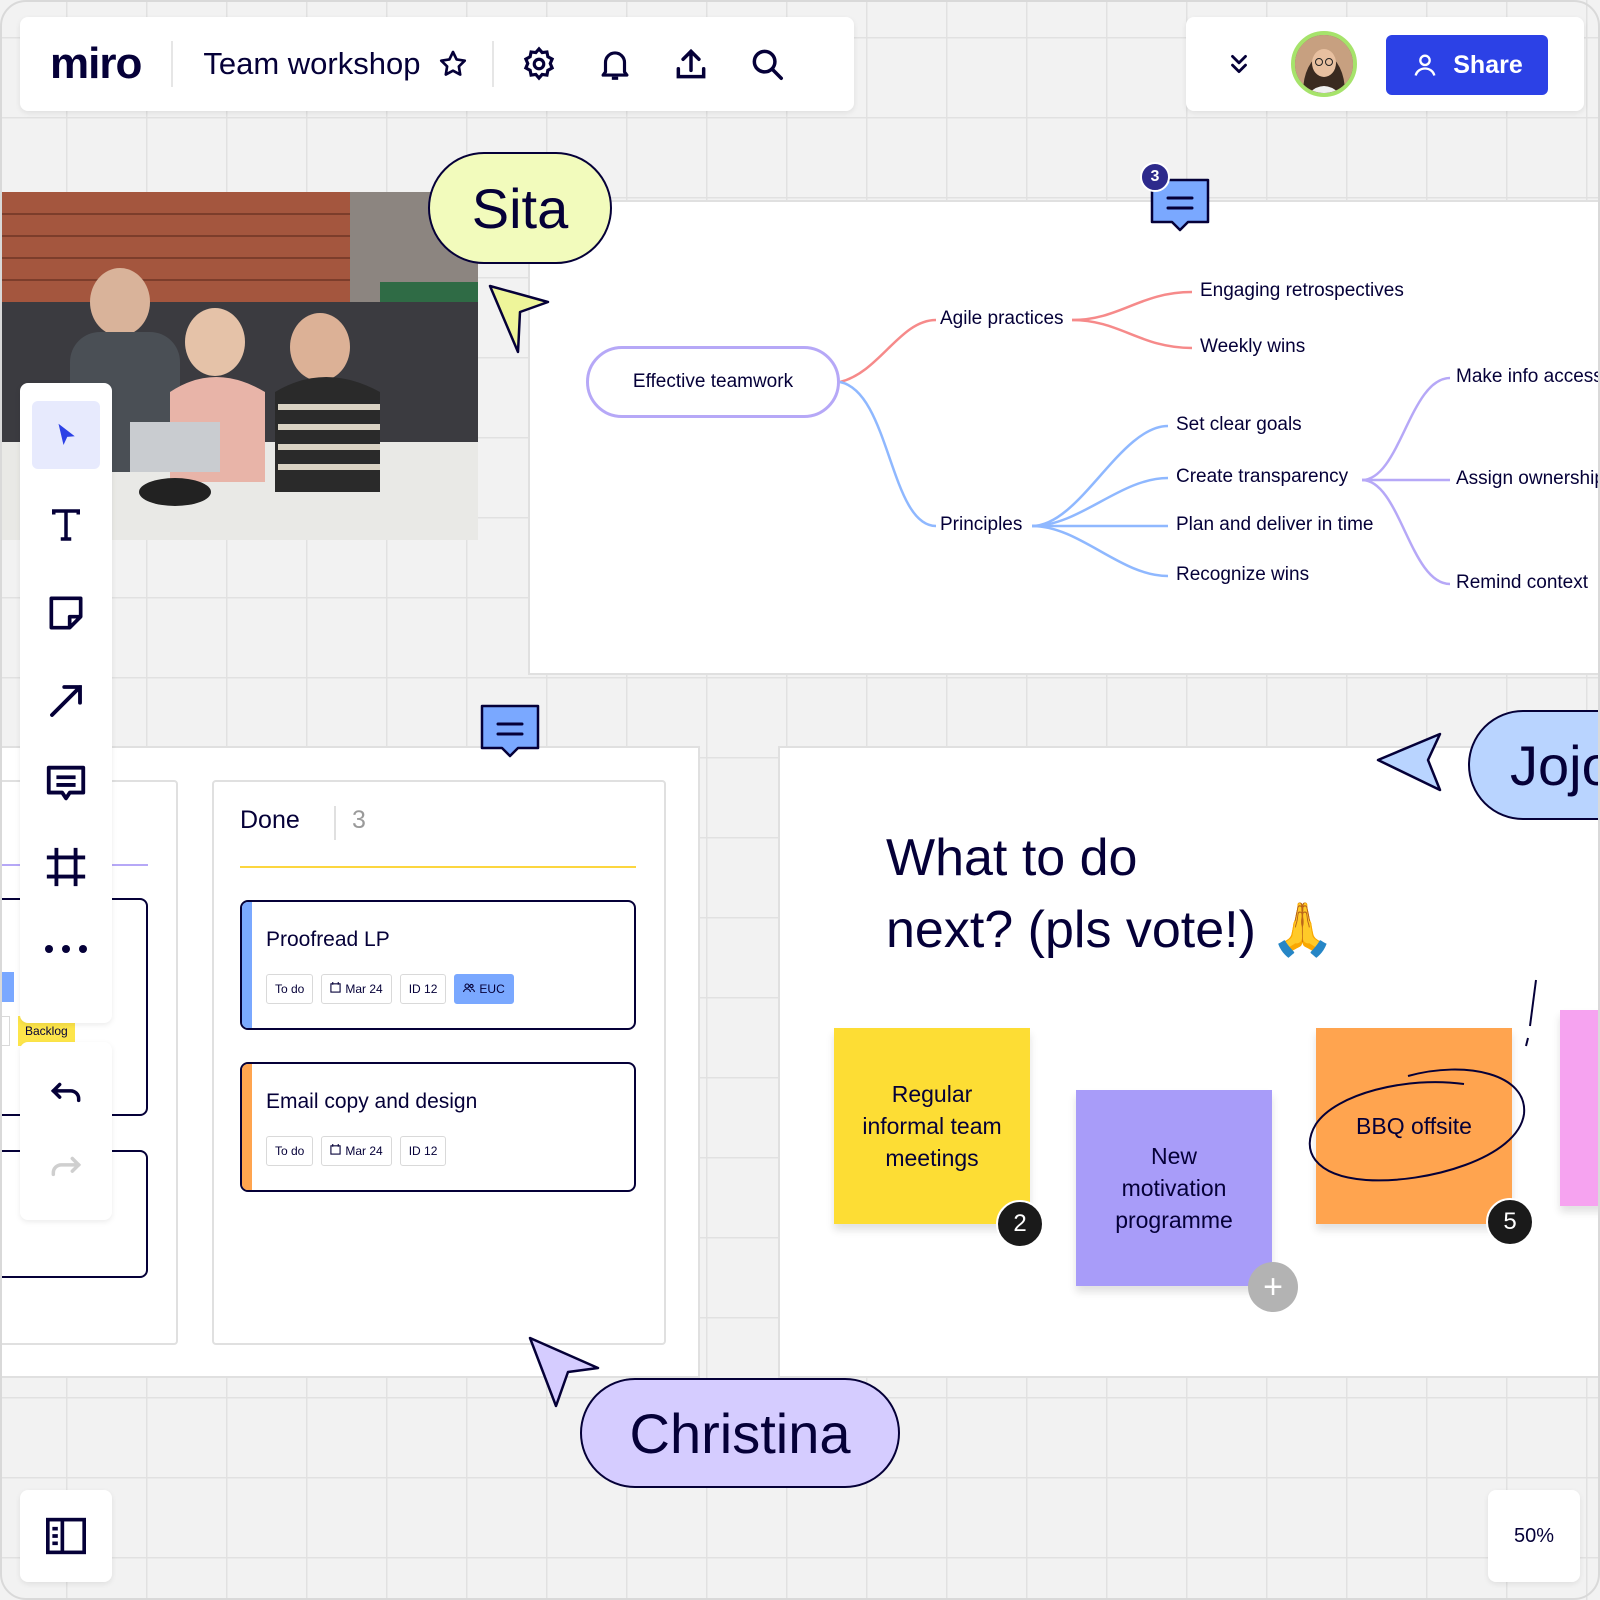  What do you see at coordinates (359, 820) in the screenshot?
I see `column-count: 3` at bounding box center [359, 820].